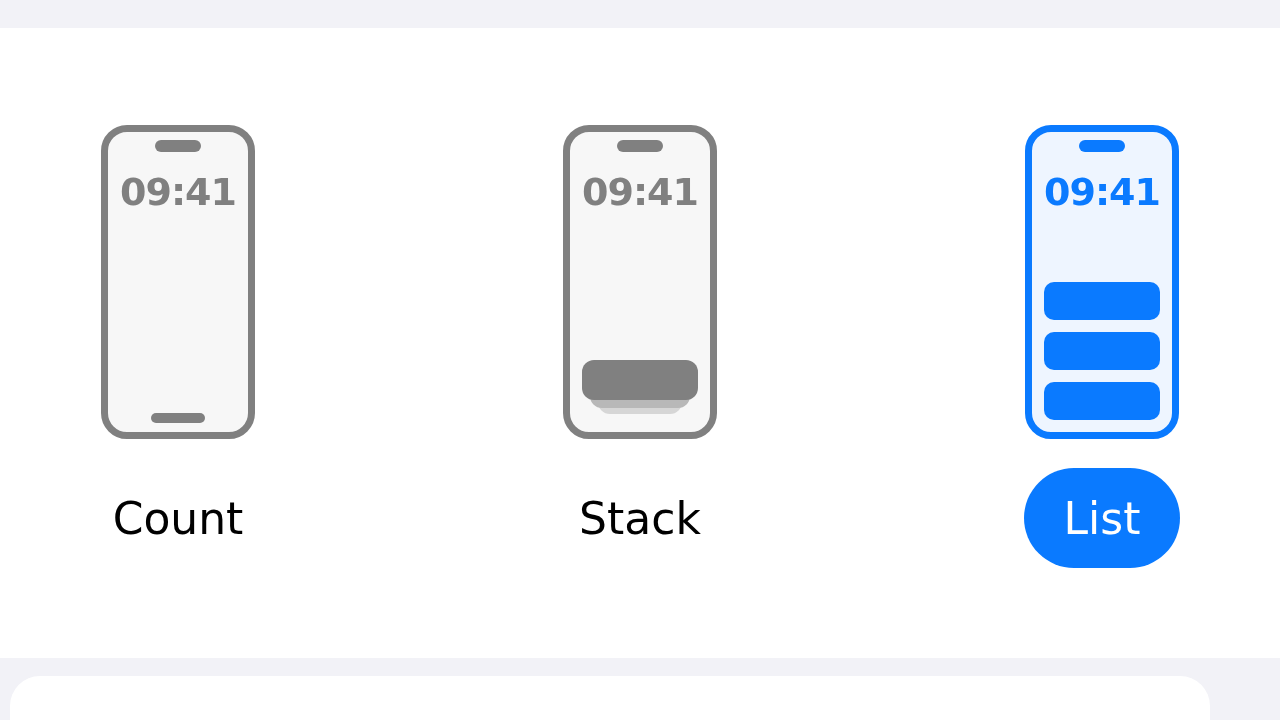  Describe the element at coordinates (1102, 518) in the screenshot. I see `style-option: List` at that location.